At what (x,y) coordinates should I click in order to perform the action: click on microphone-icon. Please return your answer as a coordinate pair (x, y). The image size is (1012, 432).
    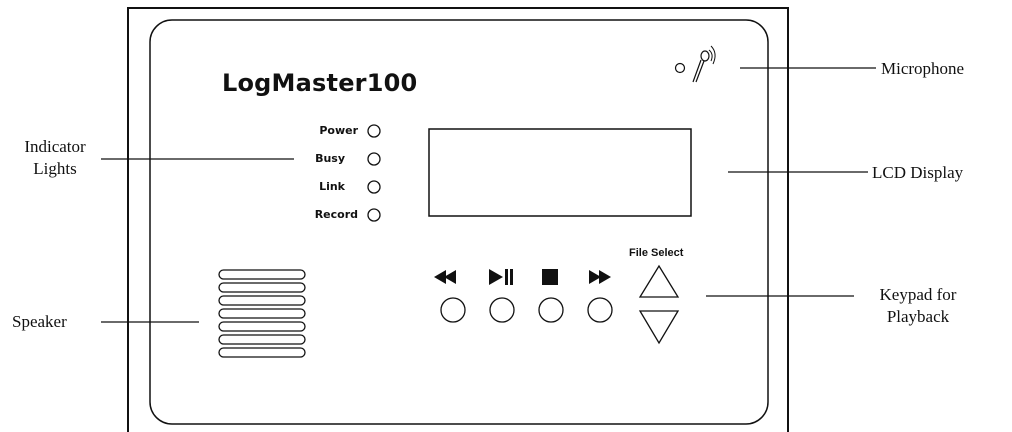
    Looking at the image, I should click on (695, 64).